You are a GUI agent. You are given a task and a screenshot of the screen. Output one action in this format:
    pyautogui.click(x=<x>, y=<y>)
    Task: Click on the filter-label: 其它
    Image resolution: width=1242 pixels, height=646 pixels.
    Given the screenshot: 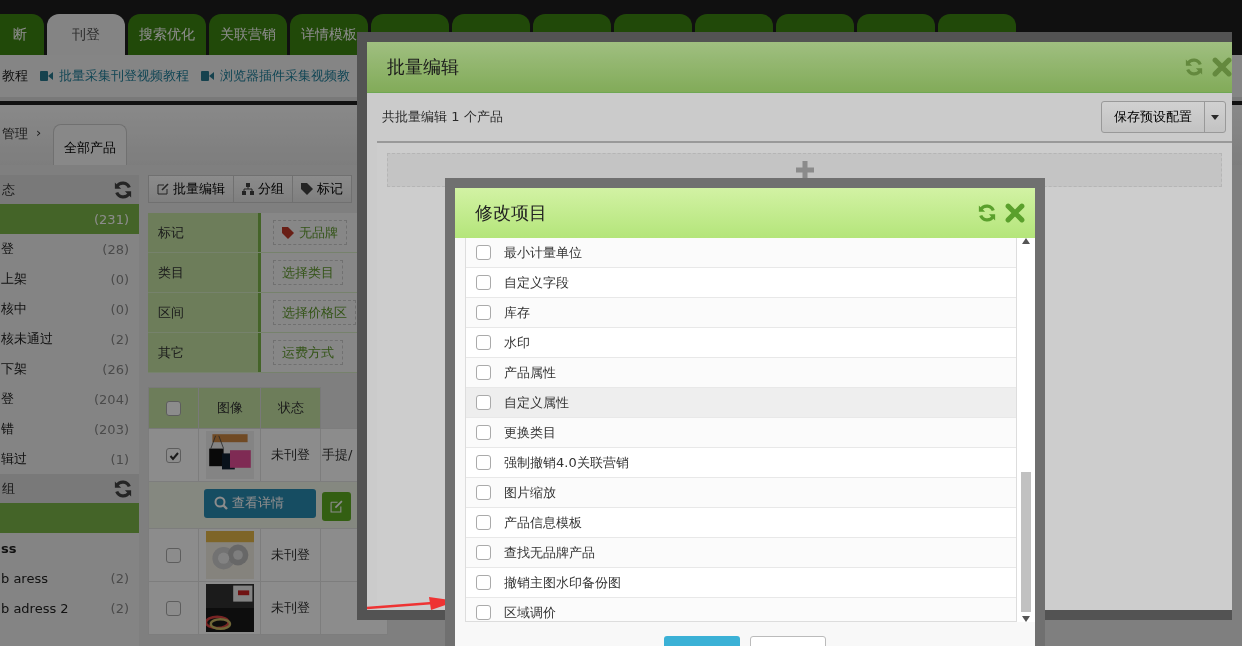 What is the action you would take?
    pyautogui.click(x=204, y=352)
    